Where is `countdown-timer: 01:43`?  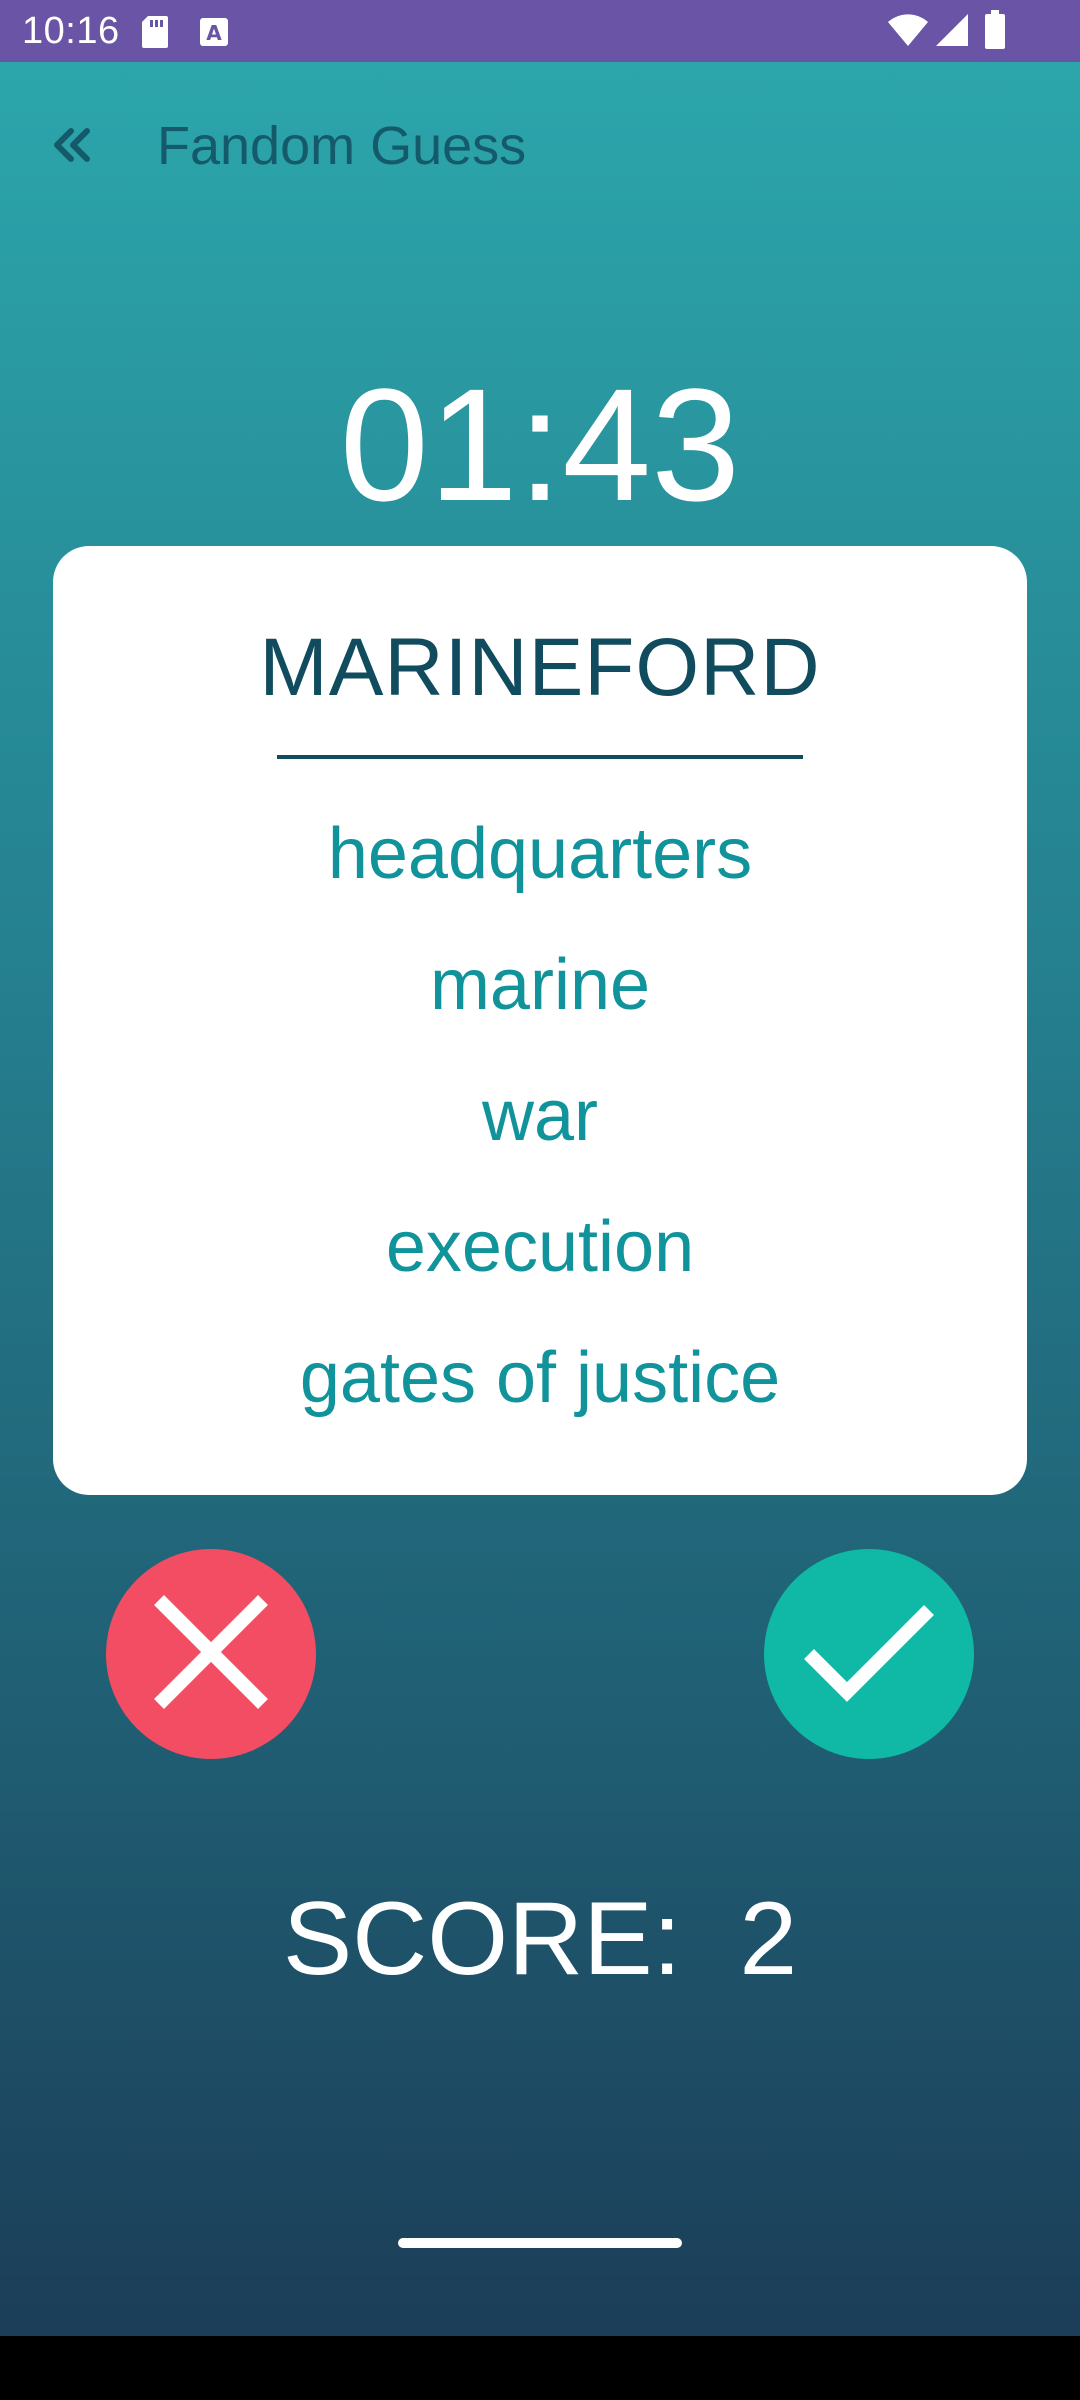 countdown-timer: 01:43 is located at coordinates (540, 444).